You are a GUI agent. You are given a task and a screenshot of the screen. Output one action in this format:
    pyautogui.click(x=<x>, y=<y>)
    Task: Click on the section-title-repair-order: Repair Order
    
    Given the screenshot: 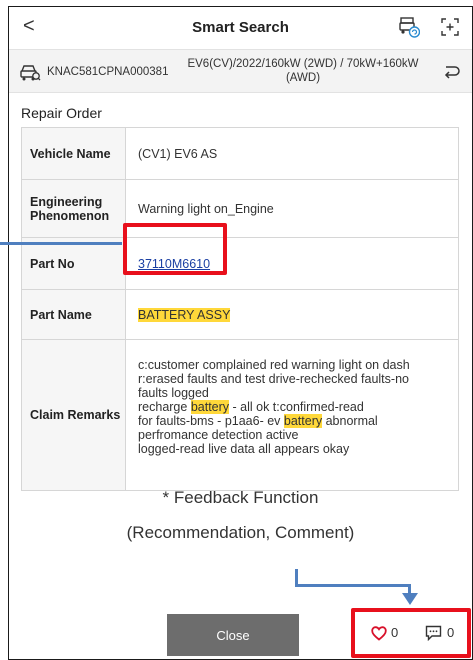 What is the action you would take?
    pyautogui.click(x=61, y=113)
    